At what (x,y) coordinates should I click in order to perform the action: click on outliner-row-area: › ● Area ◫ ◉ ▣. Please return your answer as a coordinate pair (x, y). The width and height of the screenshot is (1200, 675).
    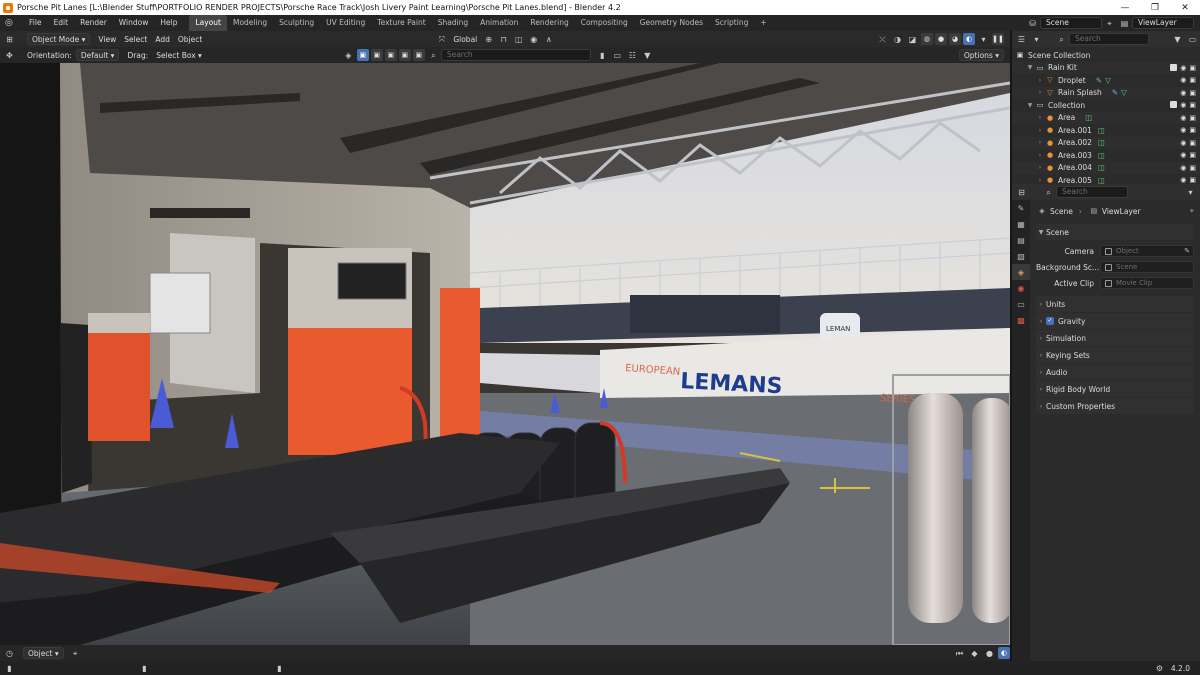
    Looking at the image, I should click on (1106, 117).